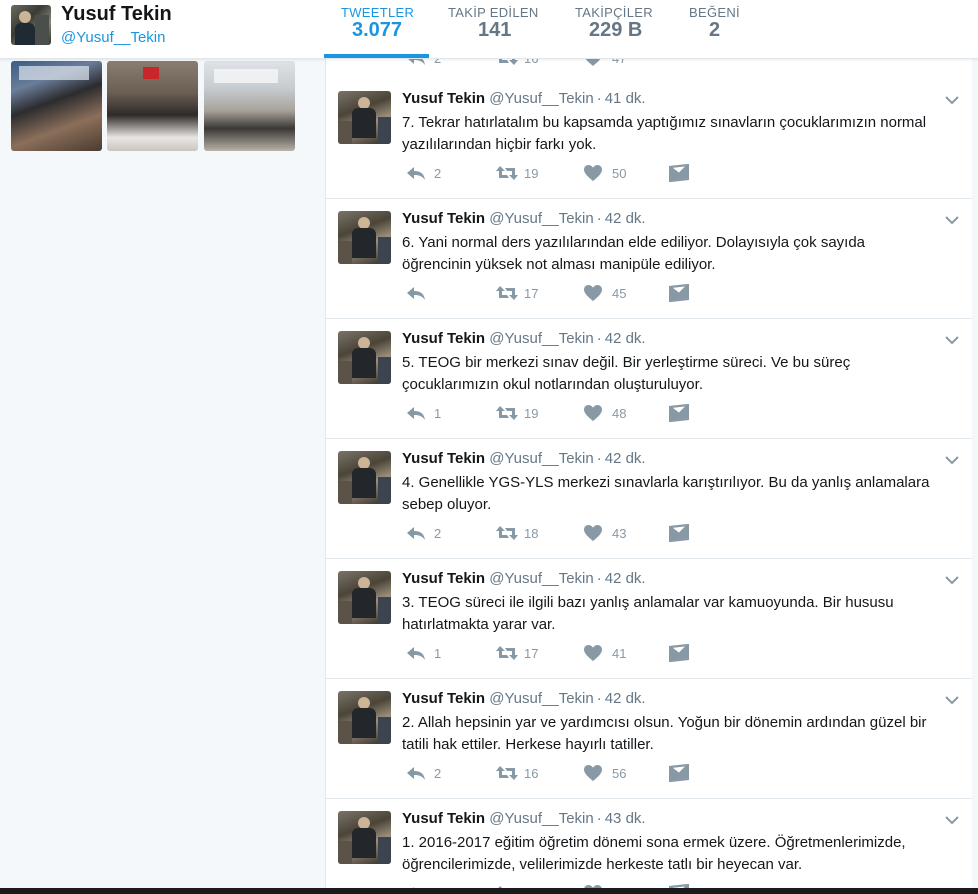 The width and height of the screenshot is (978, 894). I want to click on scrollbar, so click(975, 476).